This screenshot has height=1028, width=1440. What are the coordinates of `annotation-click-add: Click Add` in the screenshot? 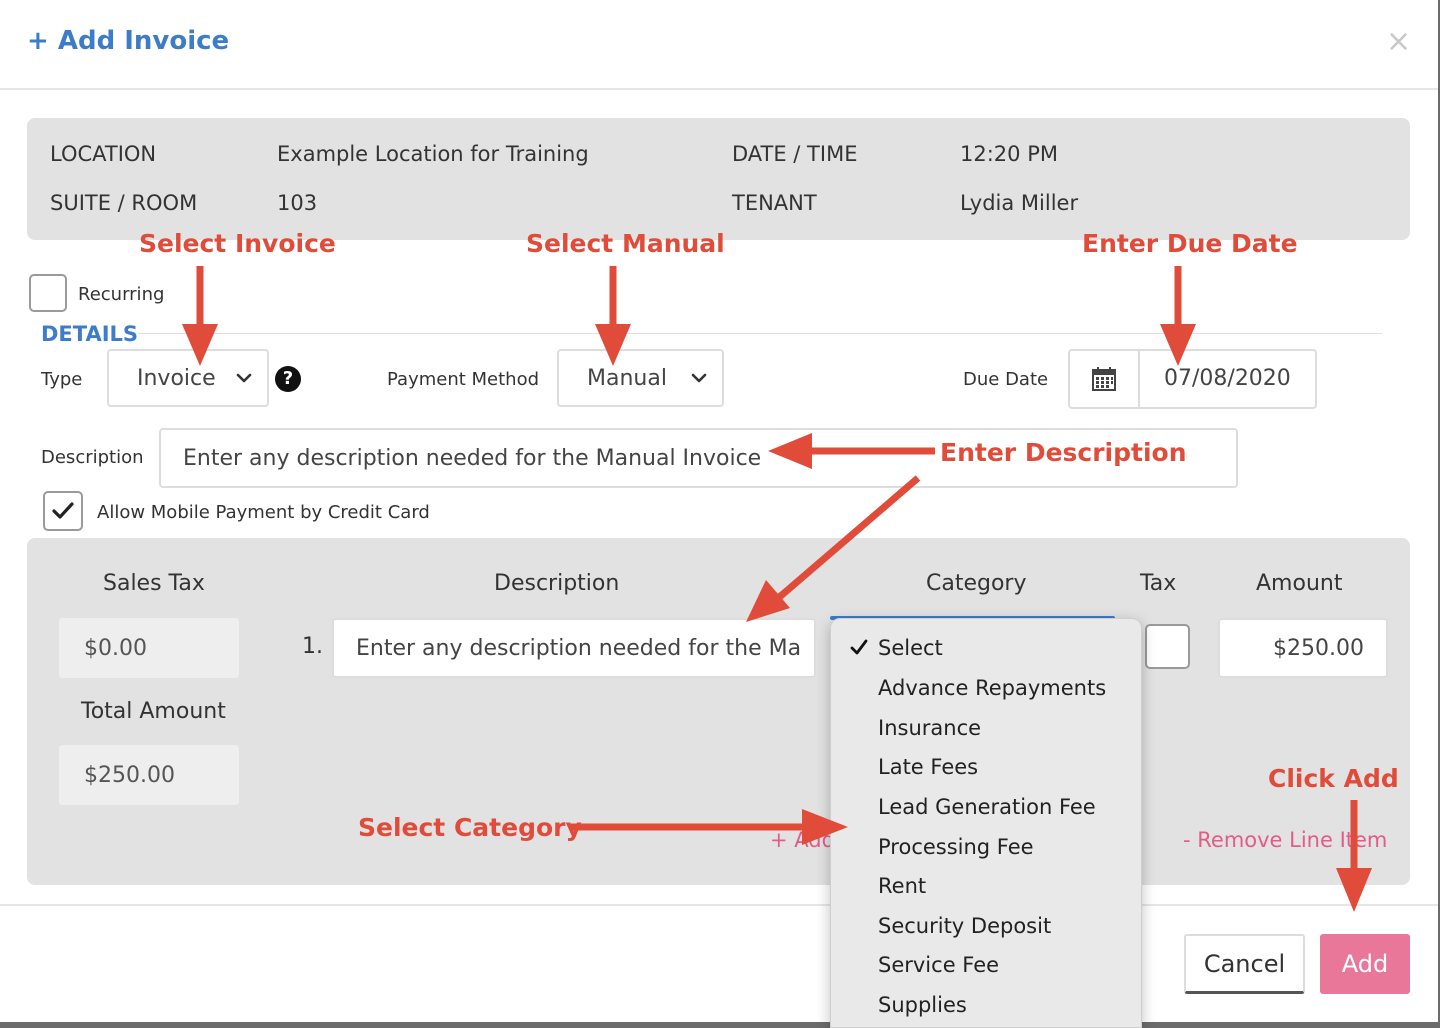 It's located at (1333, 778).